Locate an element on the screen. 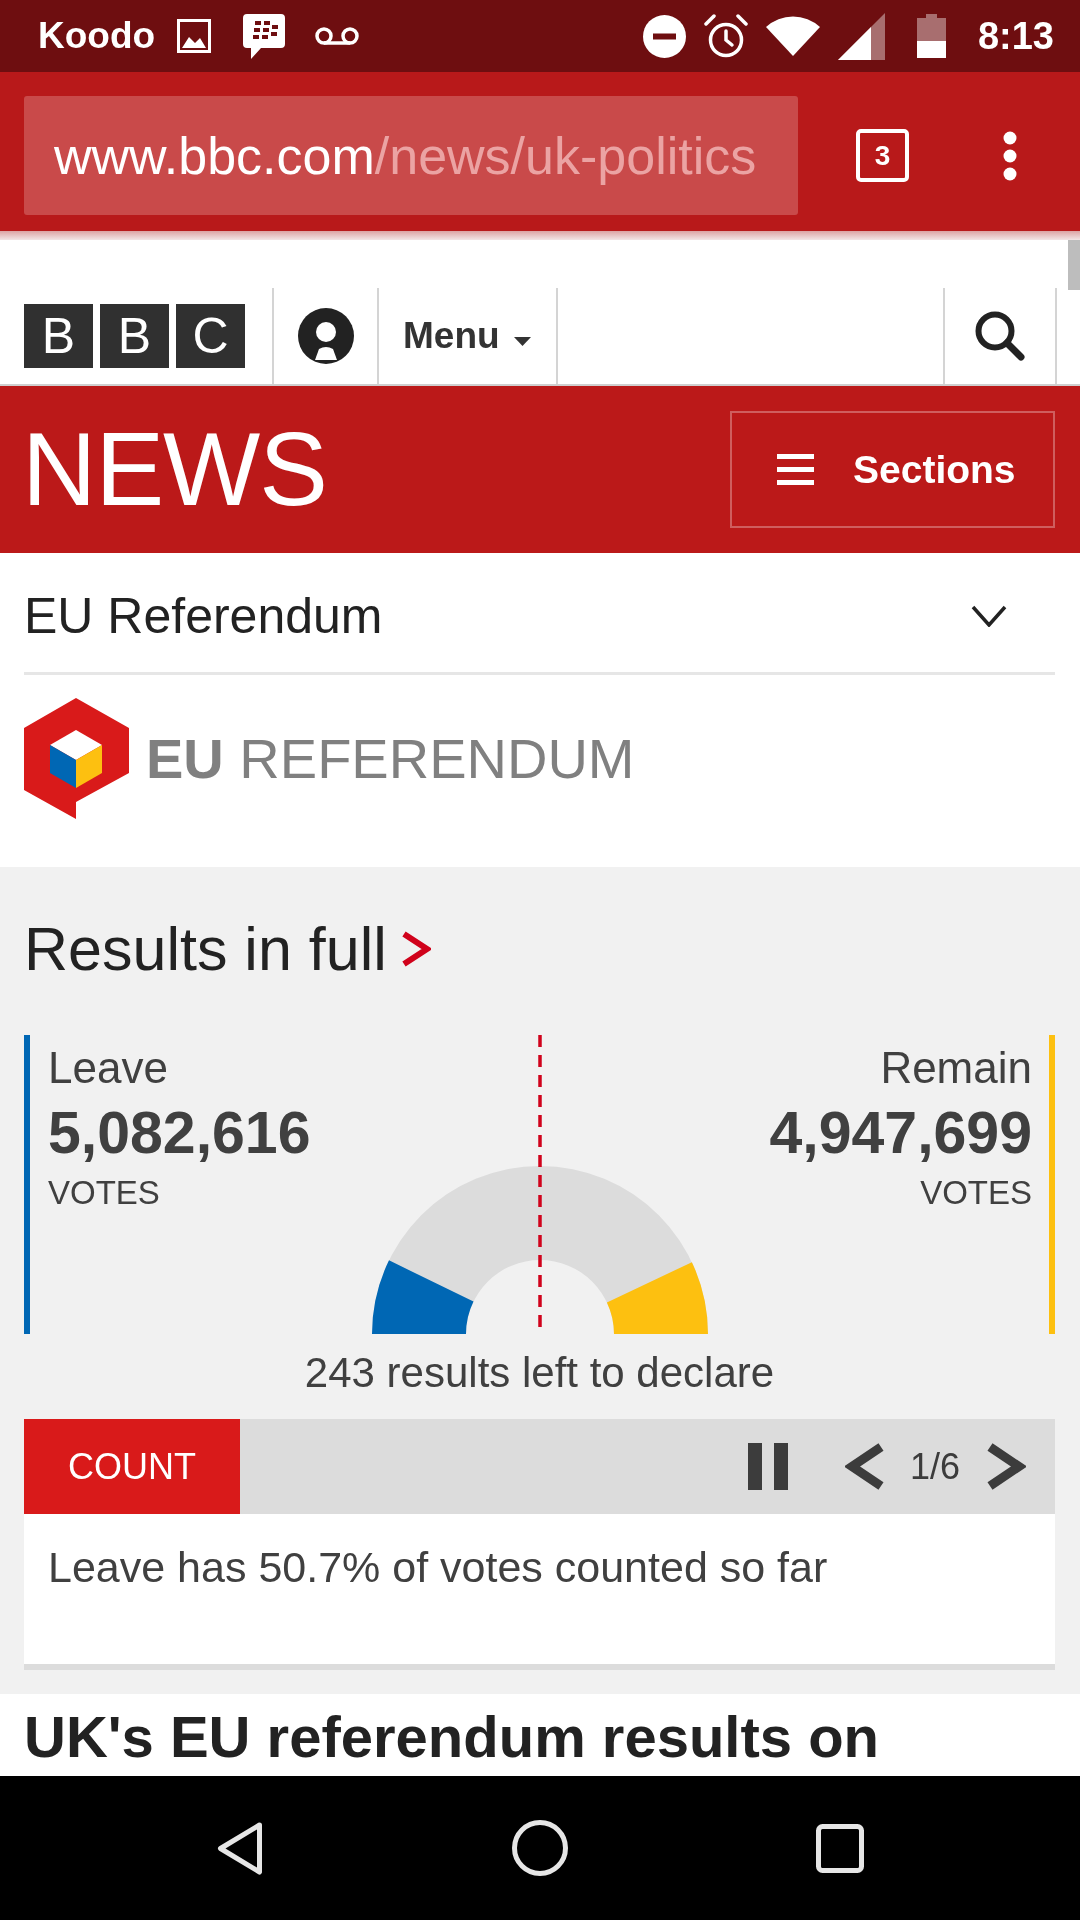 The image size is (1080, 1920). url-field: www.bbc.com/news/uk-politics is located at coordinates (411, 155).